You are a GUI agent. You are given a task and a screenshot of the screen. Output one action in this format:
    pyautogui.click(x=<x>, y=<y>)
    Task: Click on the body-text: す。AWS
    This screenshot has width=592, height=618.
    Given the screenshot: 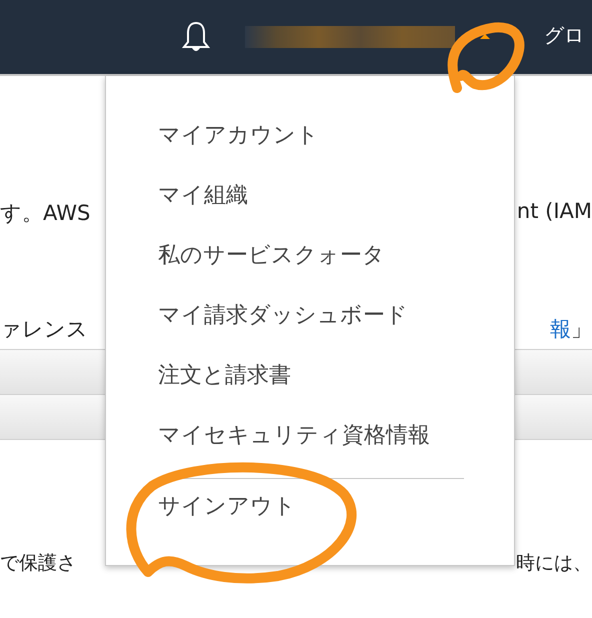 What is the action you would take?
    pyautogui.click(x=45, y=213)
    